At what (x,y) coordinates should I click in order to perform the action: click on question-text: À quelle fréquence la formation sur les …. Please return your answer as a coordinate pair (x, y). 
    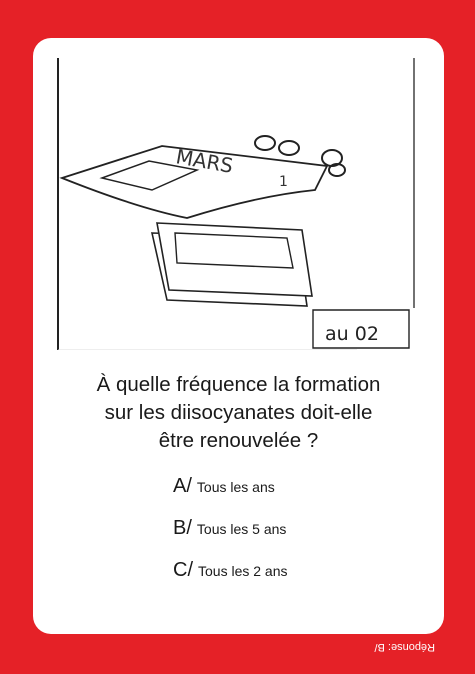
    Looking at the image, I should click on (238, 413).